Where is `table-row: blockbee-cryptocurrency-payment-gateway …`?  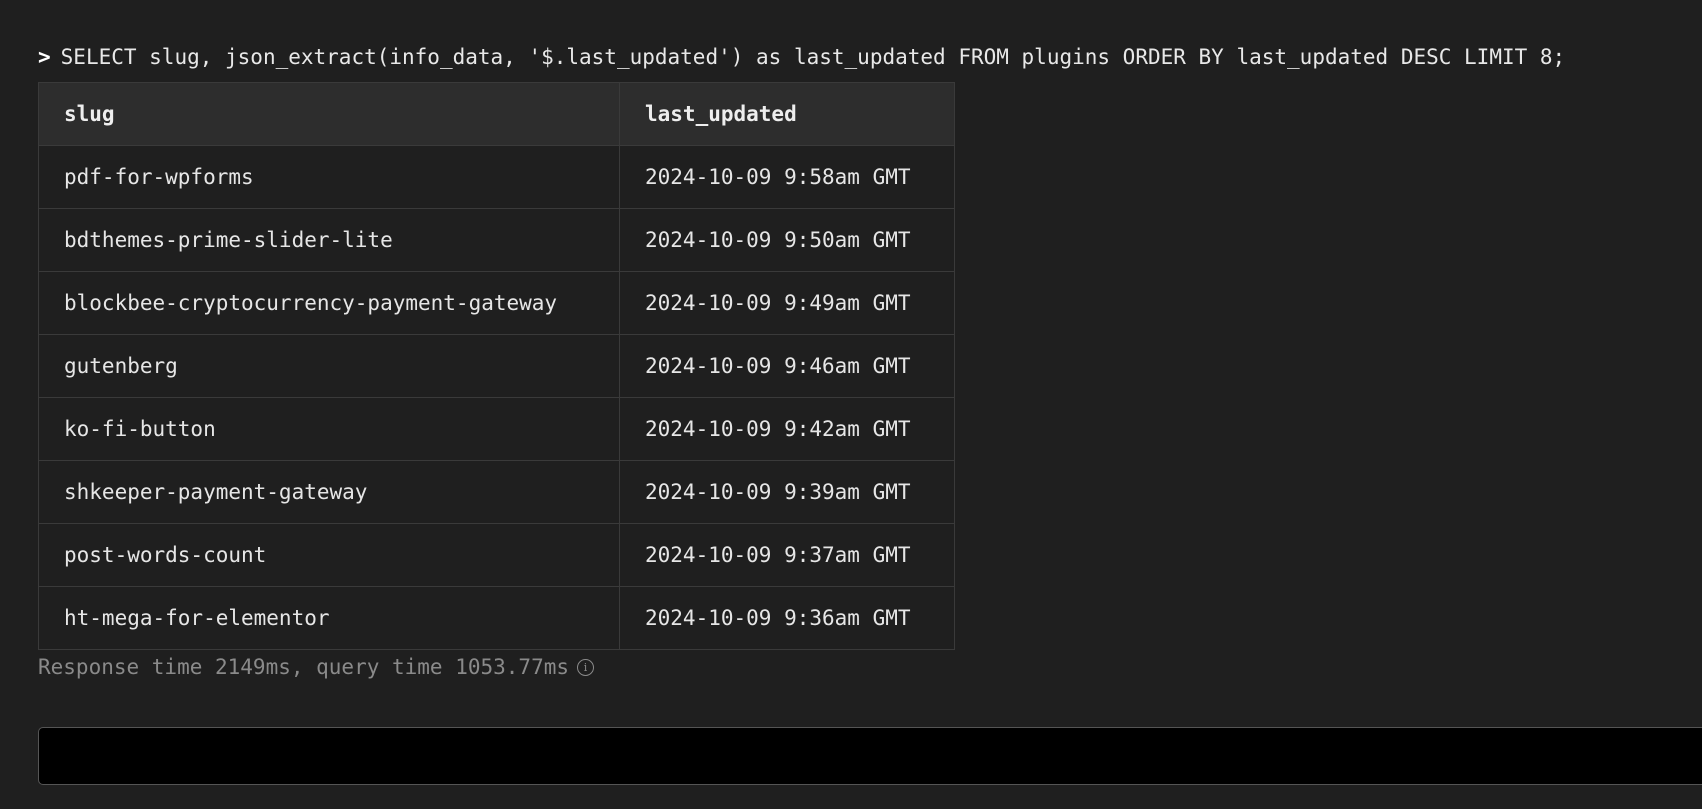
table-row: blockbee-cryptocurrency-payment-gateway … is located at coordinates (496, 303).